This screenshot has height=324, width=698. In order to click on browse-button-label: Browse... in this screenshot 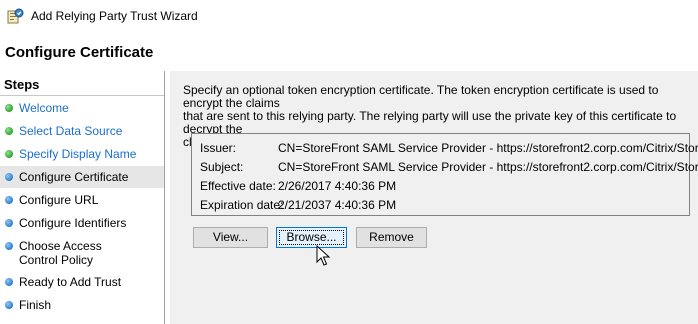, I will do `click(311, 237)`.